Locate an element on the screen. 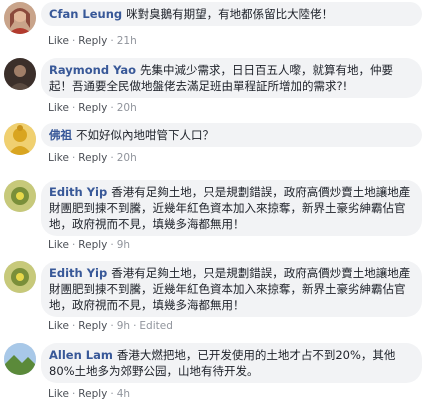 The height and width of the screenshot is (409, 426). comment-text: 咪對臭鵝有期望，有地都係留比大陸佬！ is located at coordinates (230, 14).